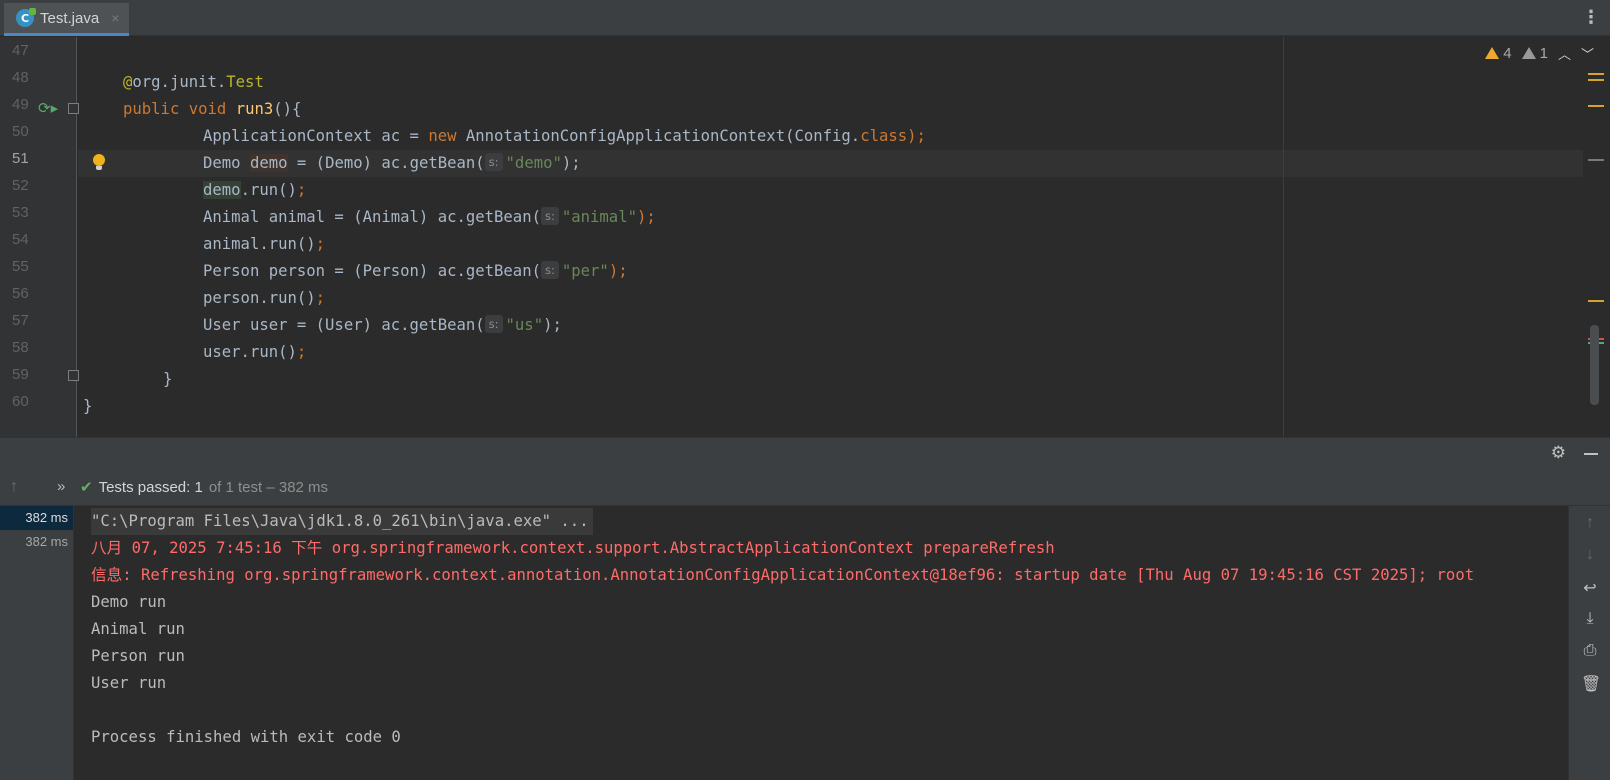 The width and height of the screenshot is (1610, 780). Describe the element at coordinates (212, 109) in the screenshot. I see `code-line-49: public void run3(){` at that location.